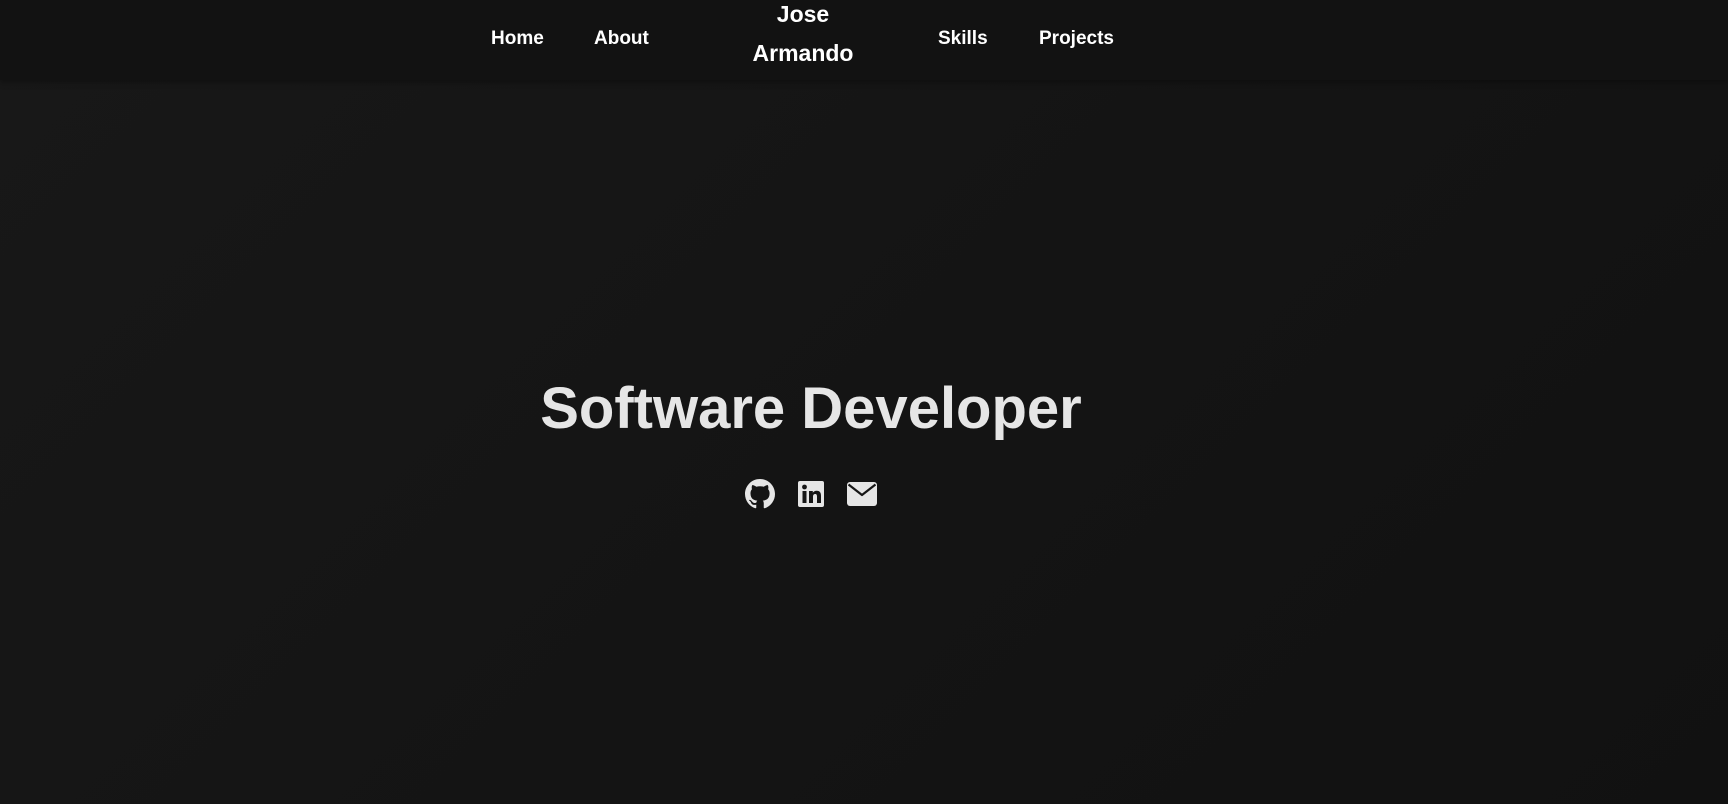  I want to click on linkedin-link, so click(811, 494).